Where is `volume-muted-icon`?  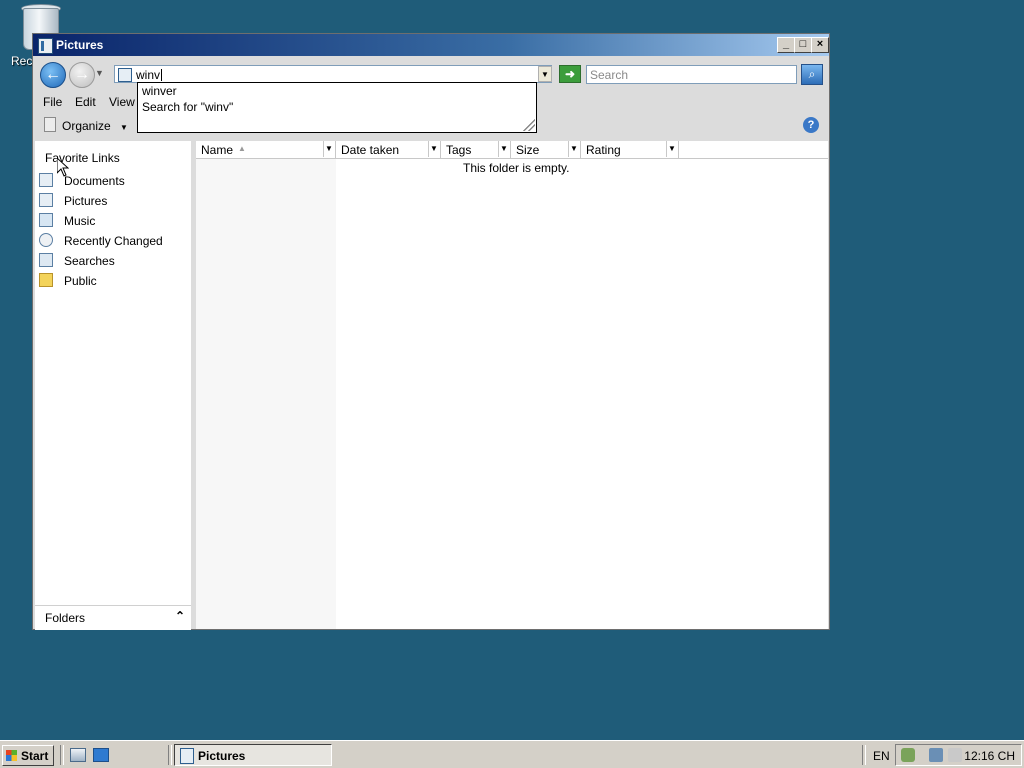 volume-muted-icon is located at coordinates (955, 755).